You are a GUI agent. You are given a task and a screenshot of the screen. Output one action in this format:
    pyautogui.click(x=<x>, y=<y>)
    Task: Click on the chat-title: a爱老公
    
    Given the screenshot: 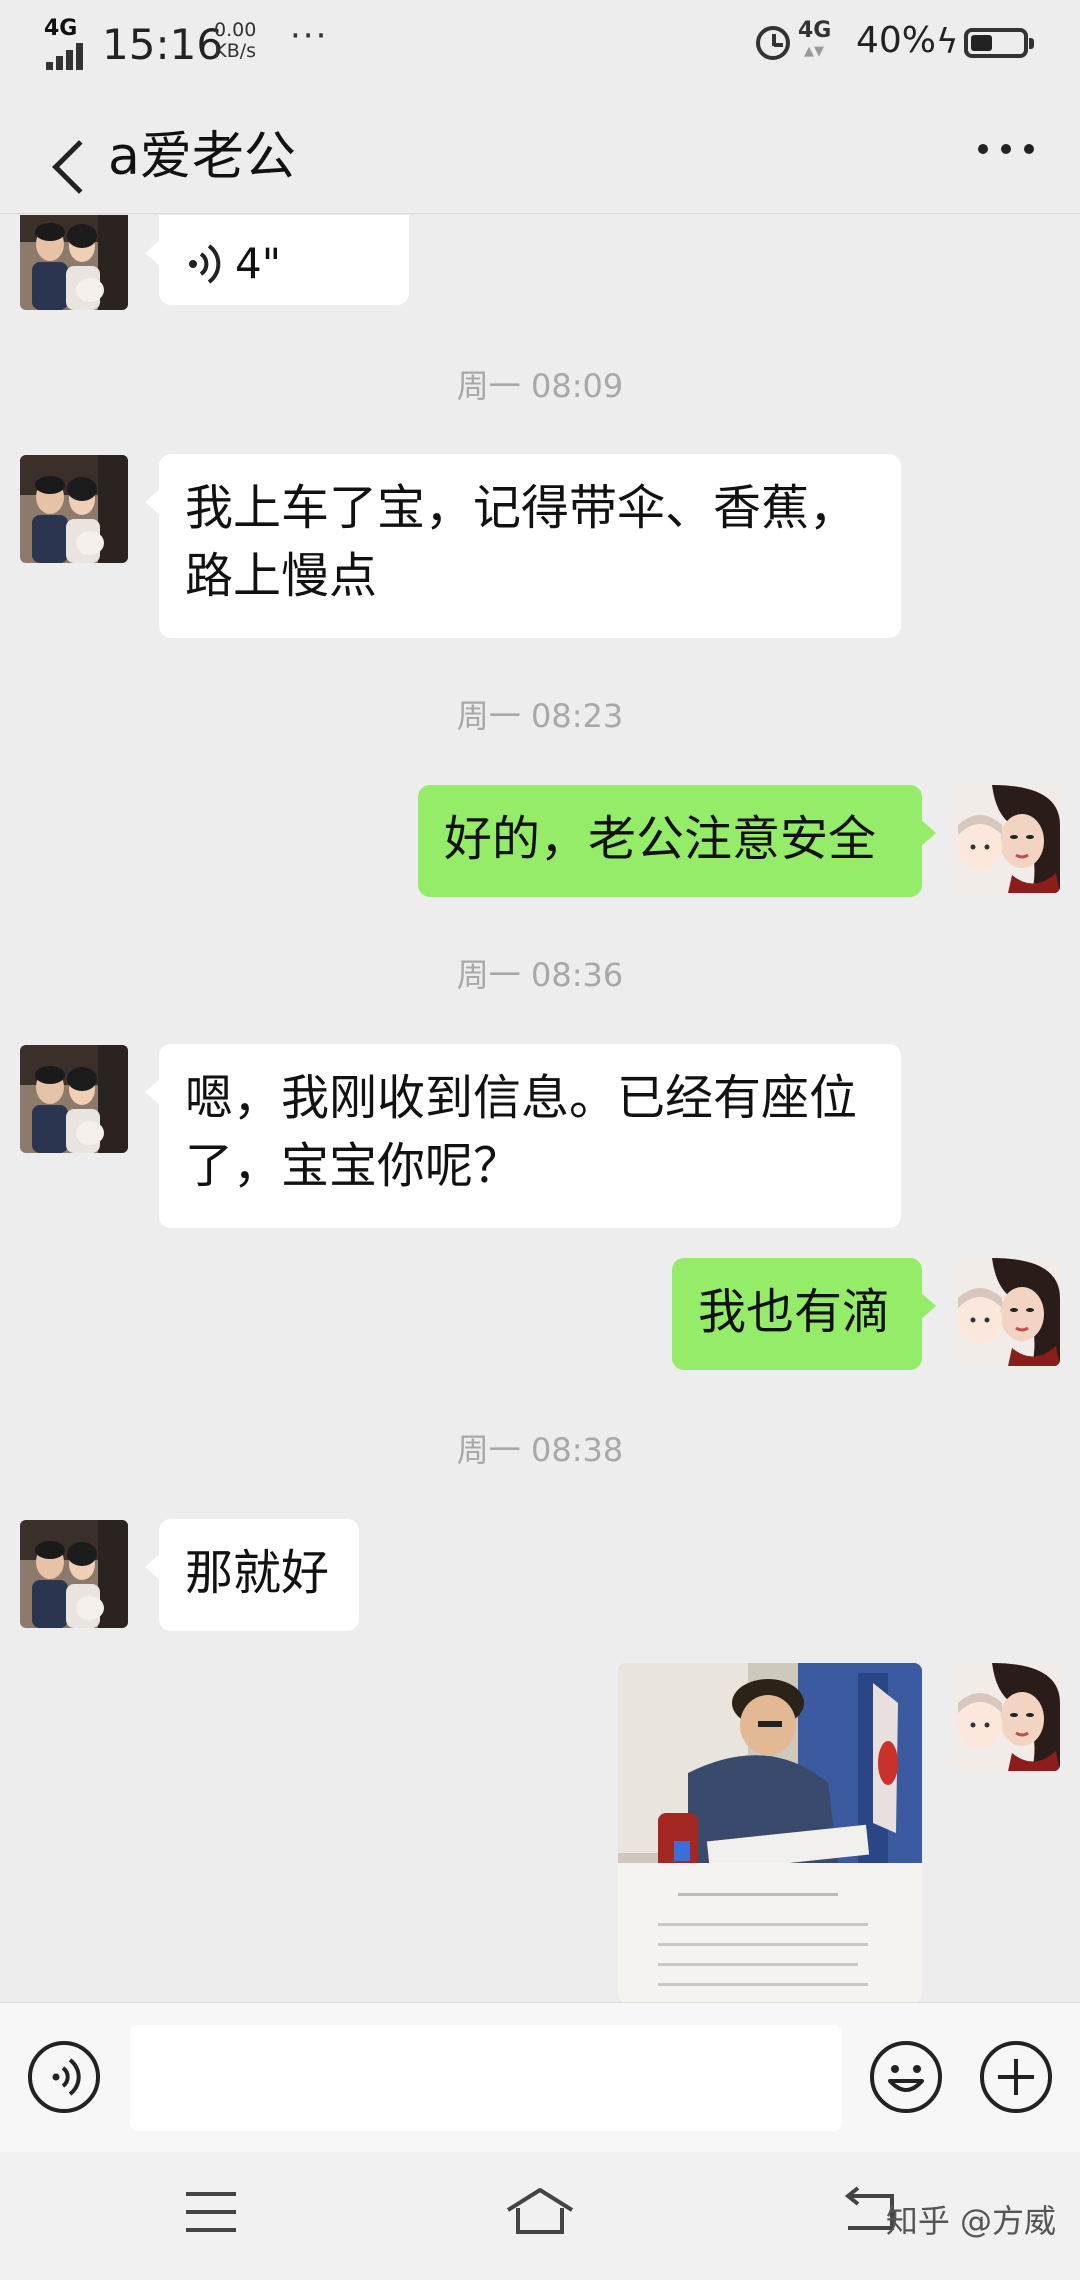 What is the action you would take?
    pyautogui.click(x=202, y=157)
    